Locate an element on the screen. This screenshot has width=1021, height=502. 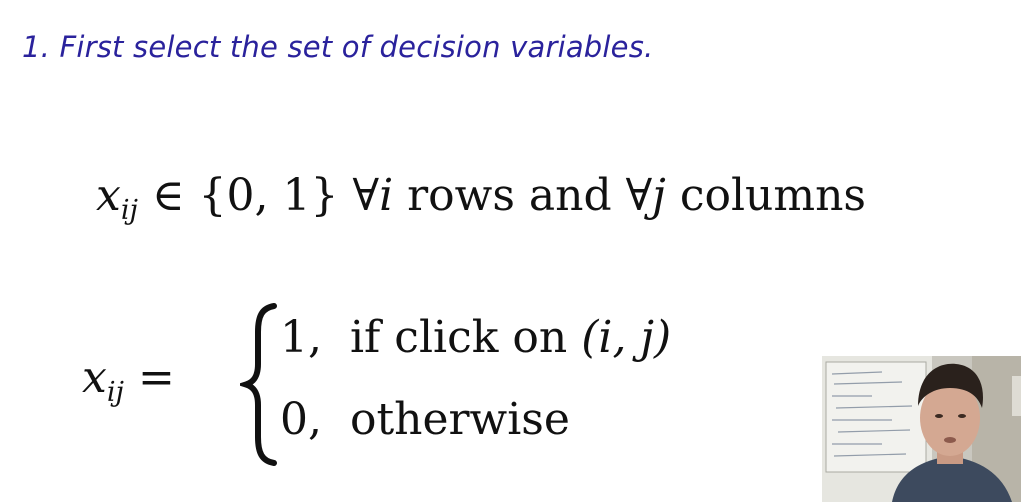
case-one-args: (i, j) is located at coordinates (626, 337).